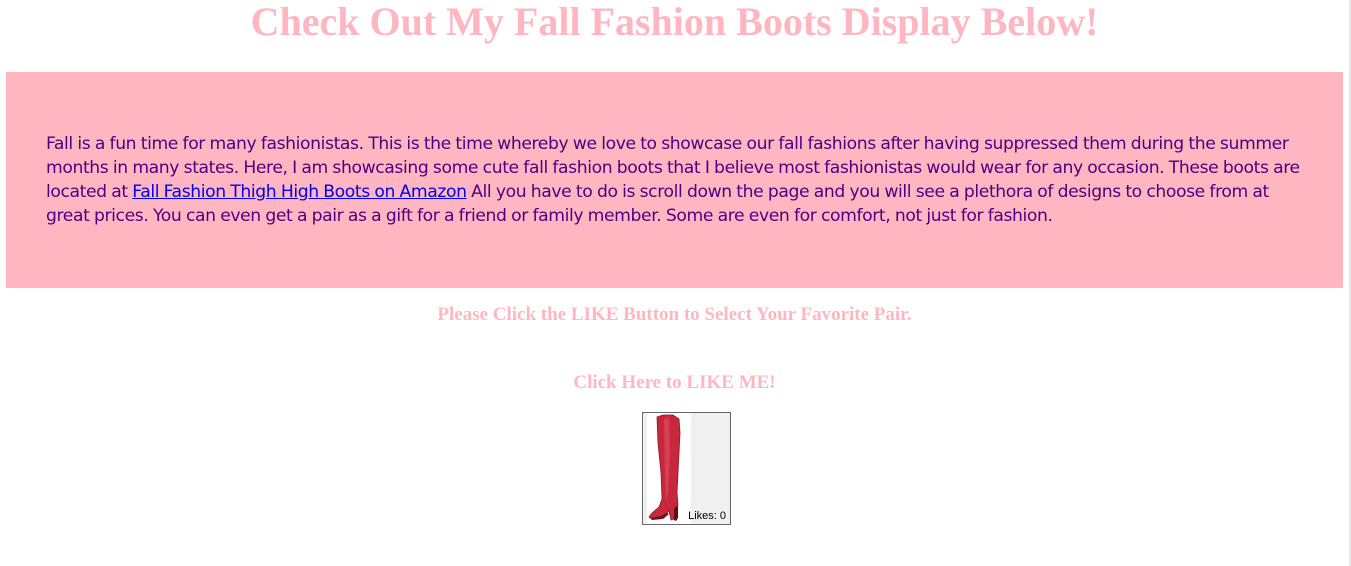 The height and width of the screenshot is (566, 1351). I want to click on red-thigh-high-boot-image, so click(669, 468).